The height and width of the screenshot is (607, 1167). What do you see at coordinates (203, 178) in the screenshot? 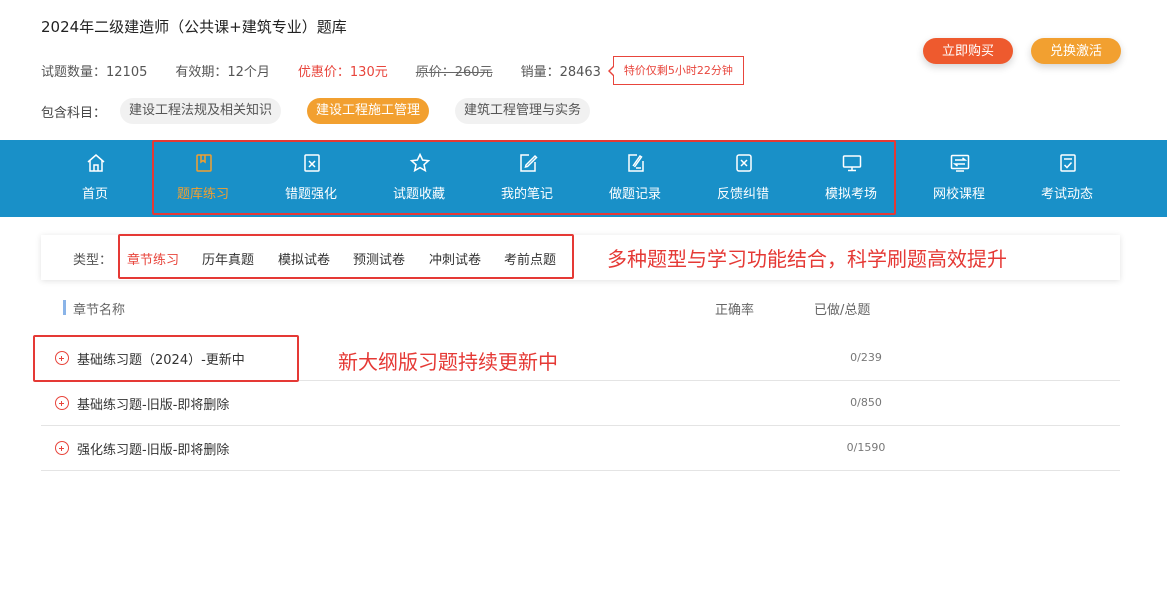
I see `nav-item-practice: 题库练习` at bounding box center [203, 178].